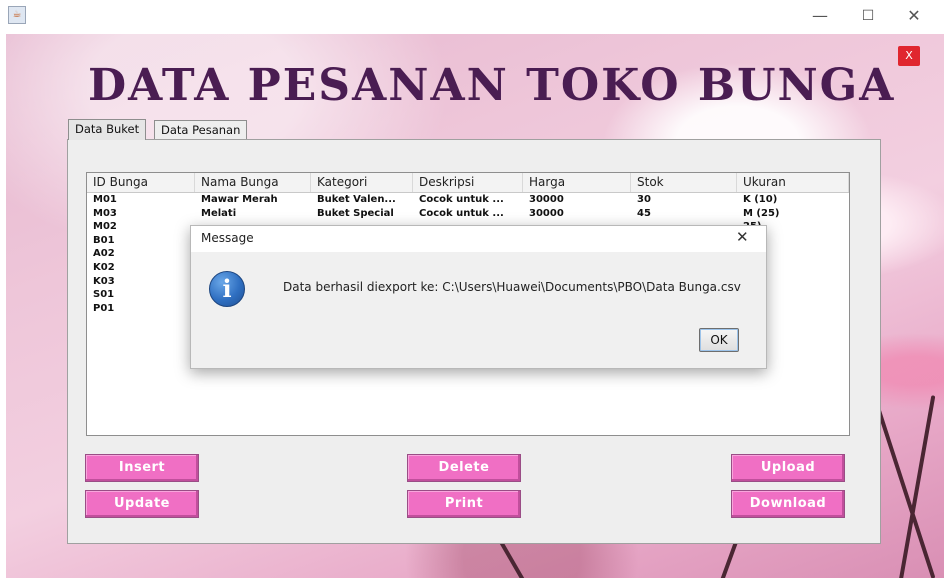 Image resolution: width=944 pixels, height=578 pixels. What do you see at coordinates (201, 130) in the screenshot?
I see `tab-data-pesanan: Data Pesanan` at bounding box center [201, 130].